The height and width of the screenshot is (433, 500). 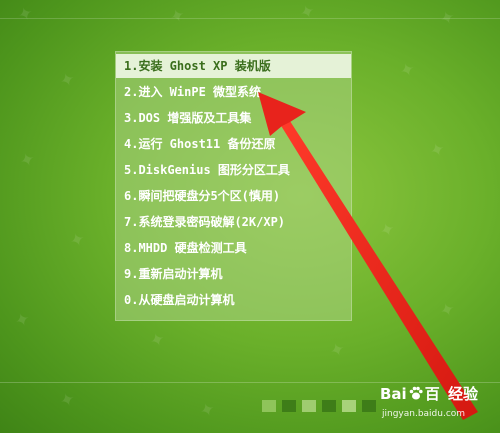 I want to click on baidu-logo: Bai 百, so click(x=410, y=393).